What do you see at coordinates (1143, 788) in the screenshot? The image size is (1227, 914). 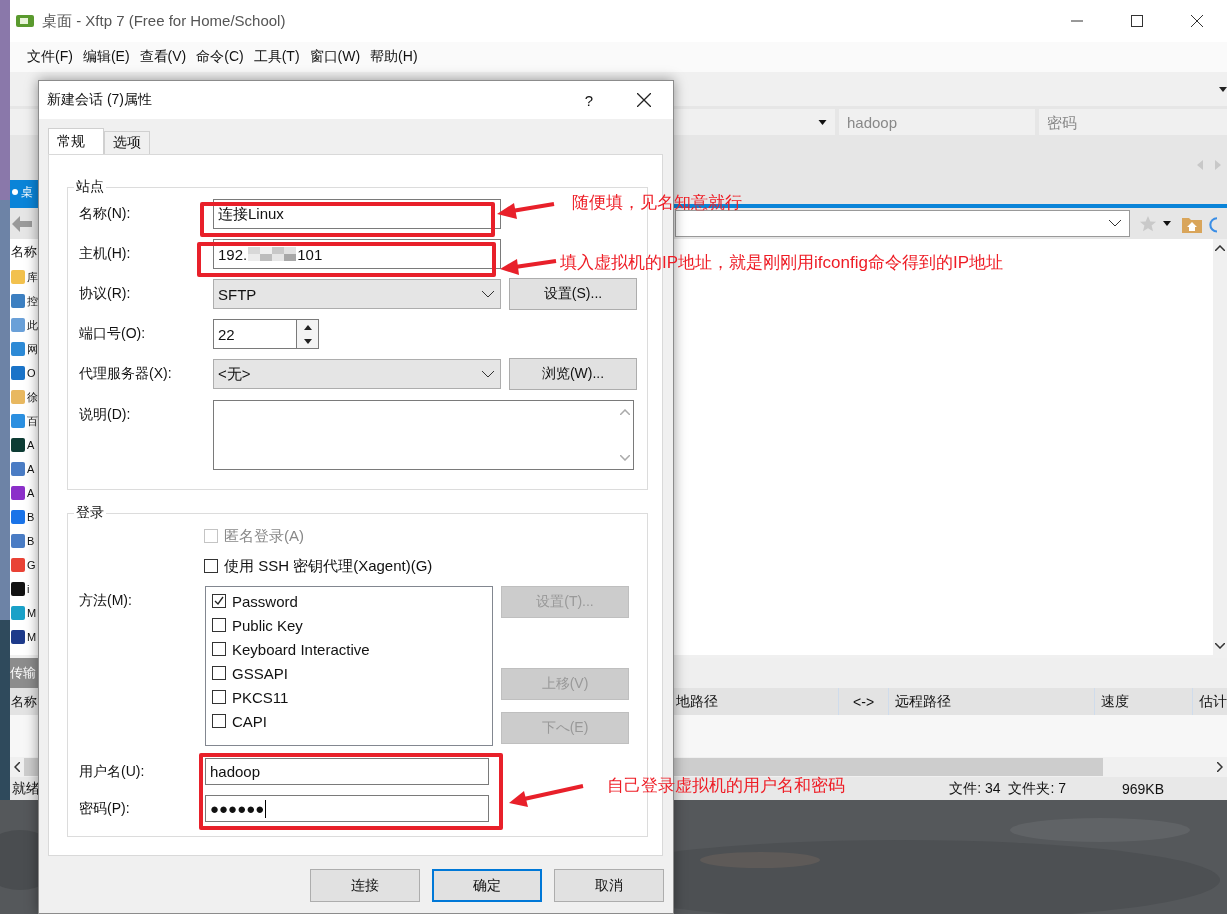 I see `total-size: 969KB` at bounding box center [1143, 788].